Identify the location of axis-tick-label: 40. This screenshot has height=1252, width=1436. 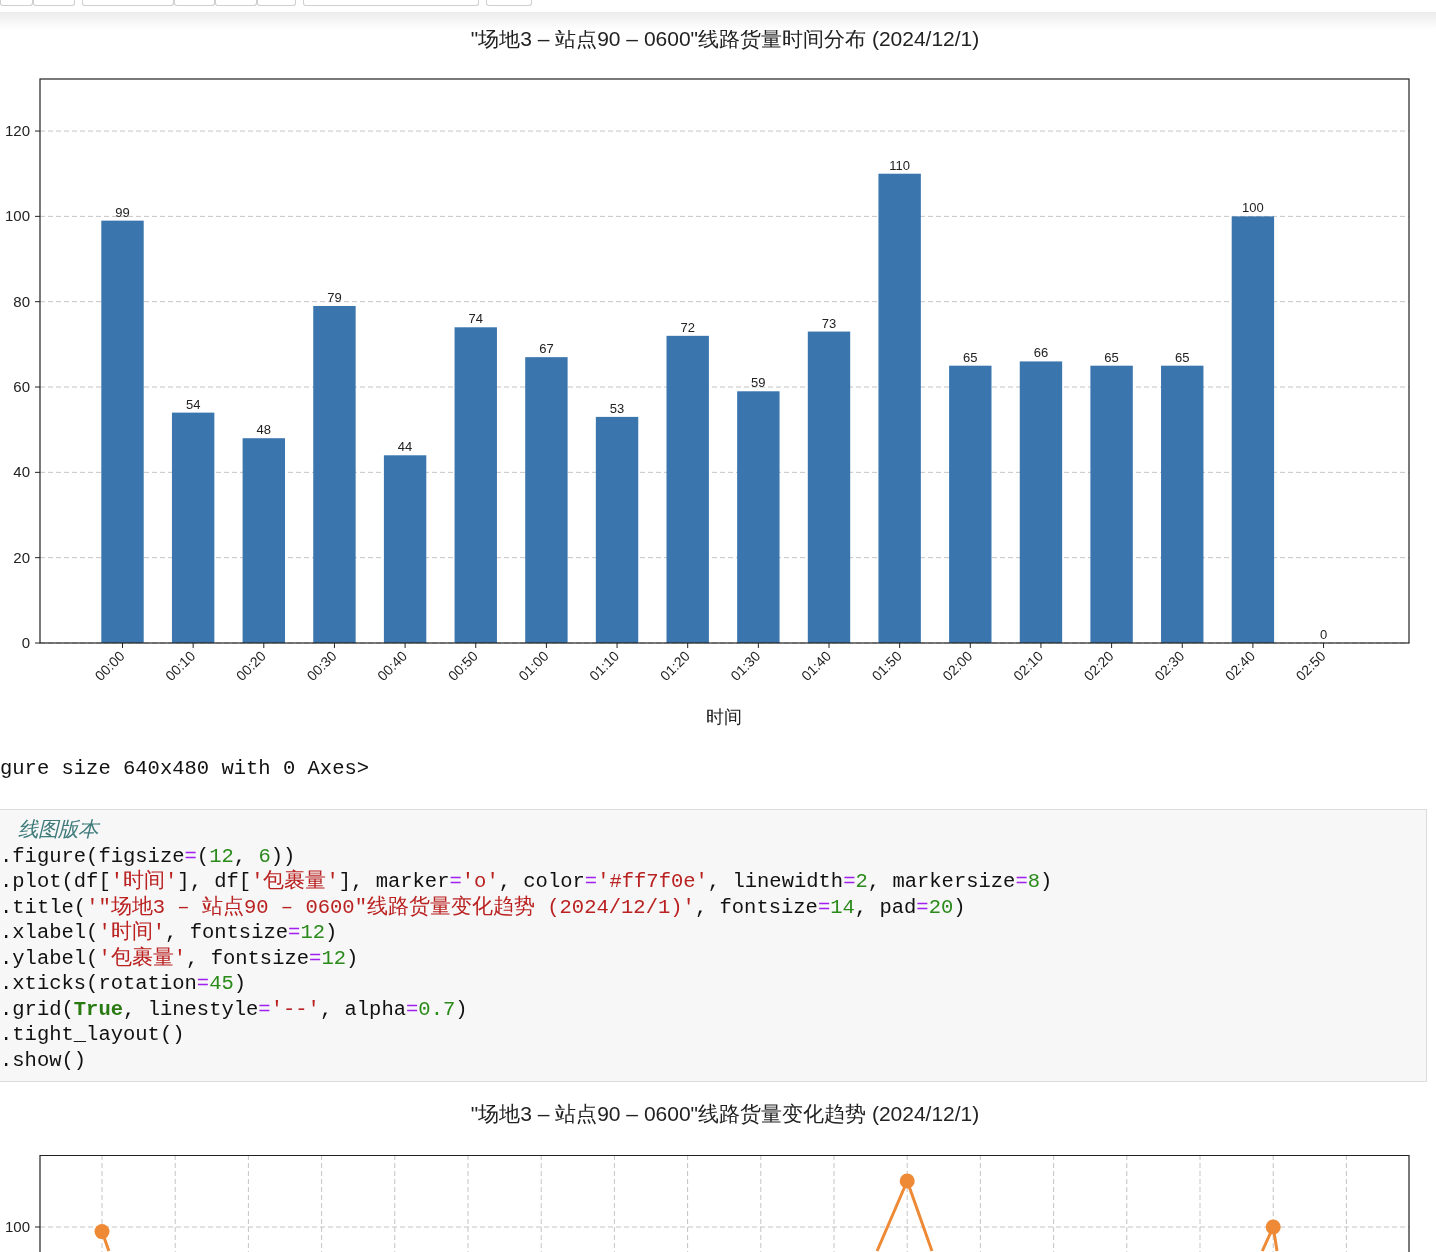
(21, 472).